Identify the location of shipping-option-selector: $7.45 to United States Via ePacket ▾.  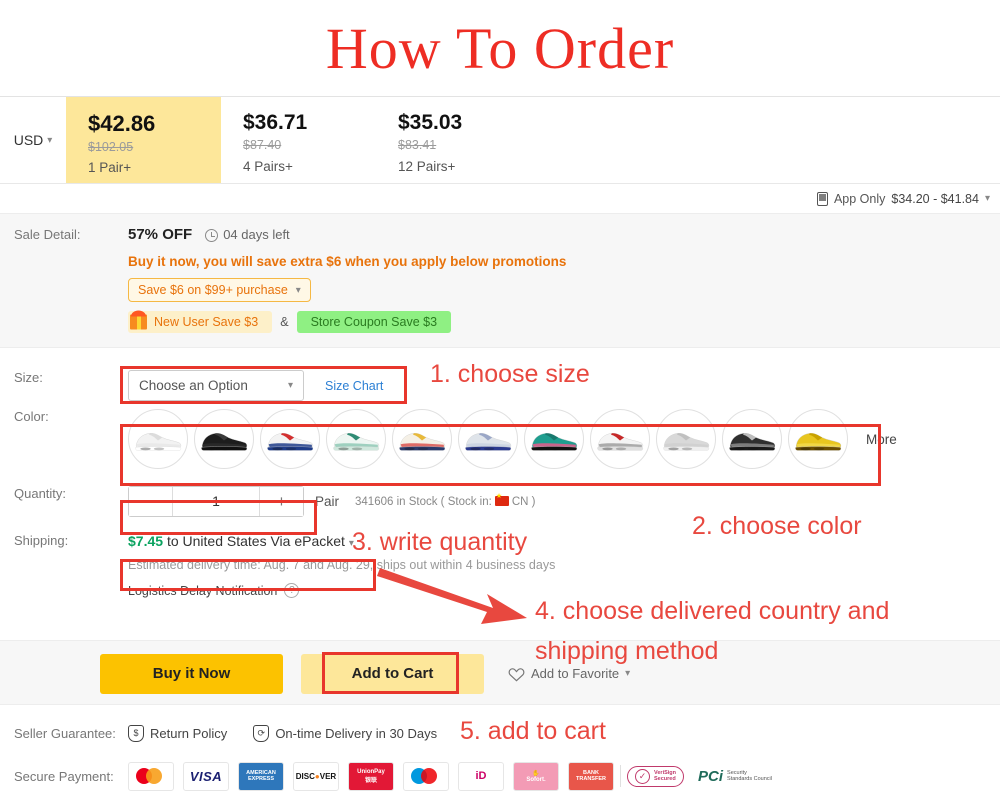
(341, 541).